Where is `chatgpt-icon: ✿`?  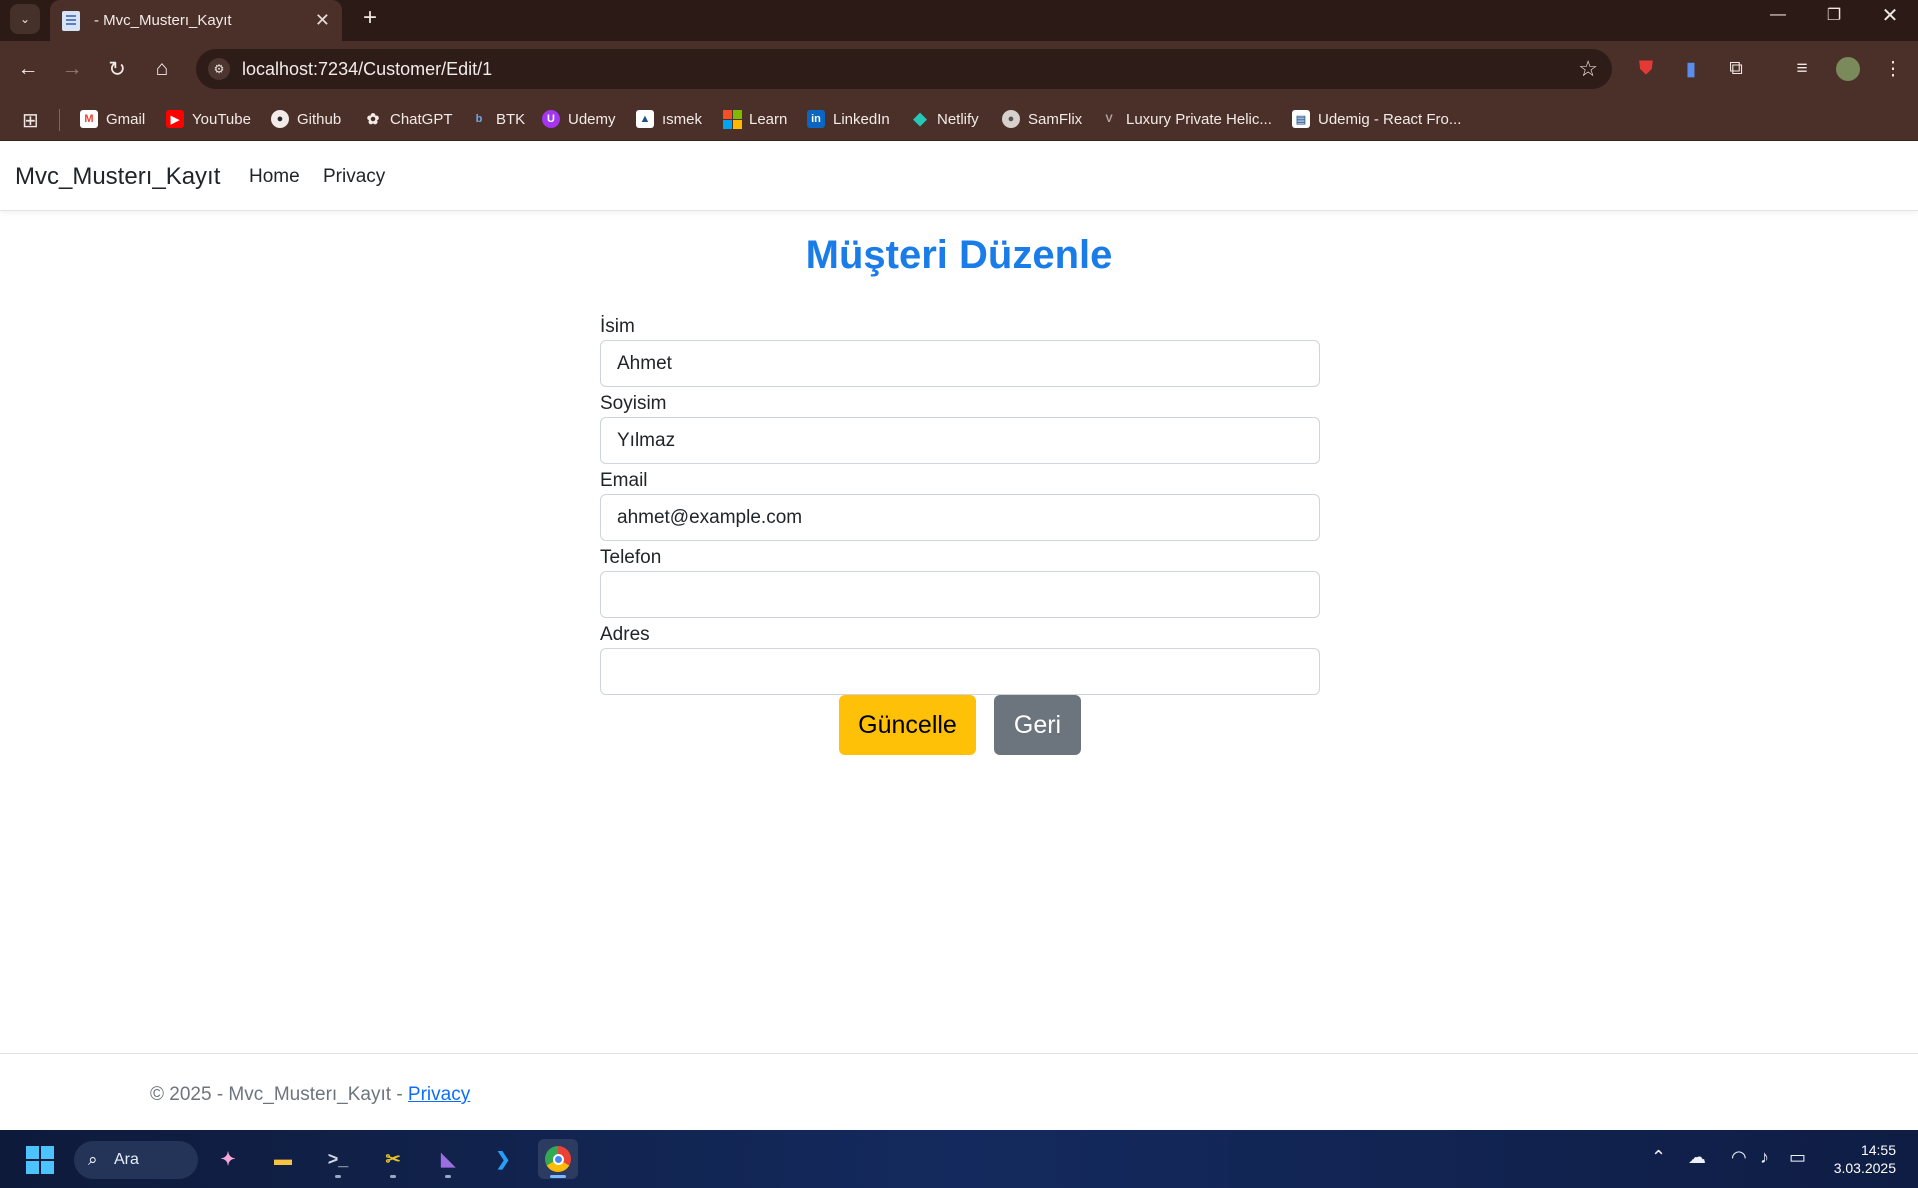
chatgpt-icon: ✿ is located at coordinates (373, 119).